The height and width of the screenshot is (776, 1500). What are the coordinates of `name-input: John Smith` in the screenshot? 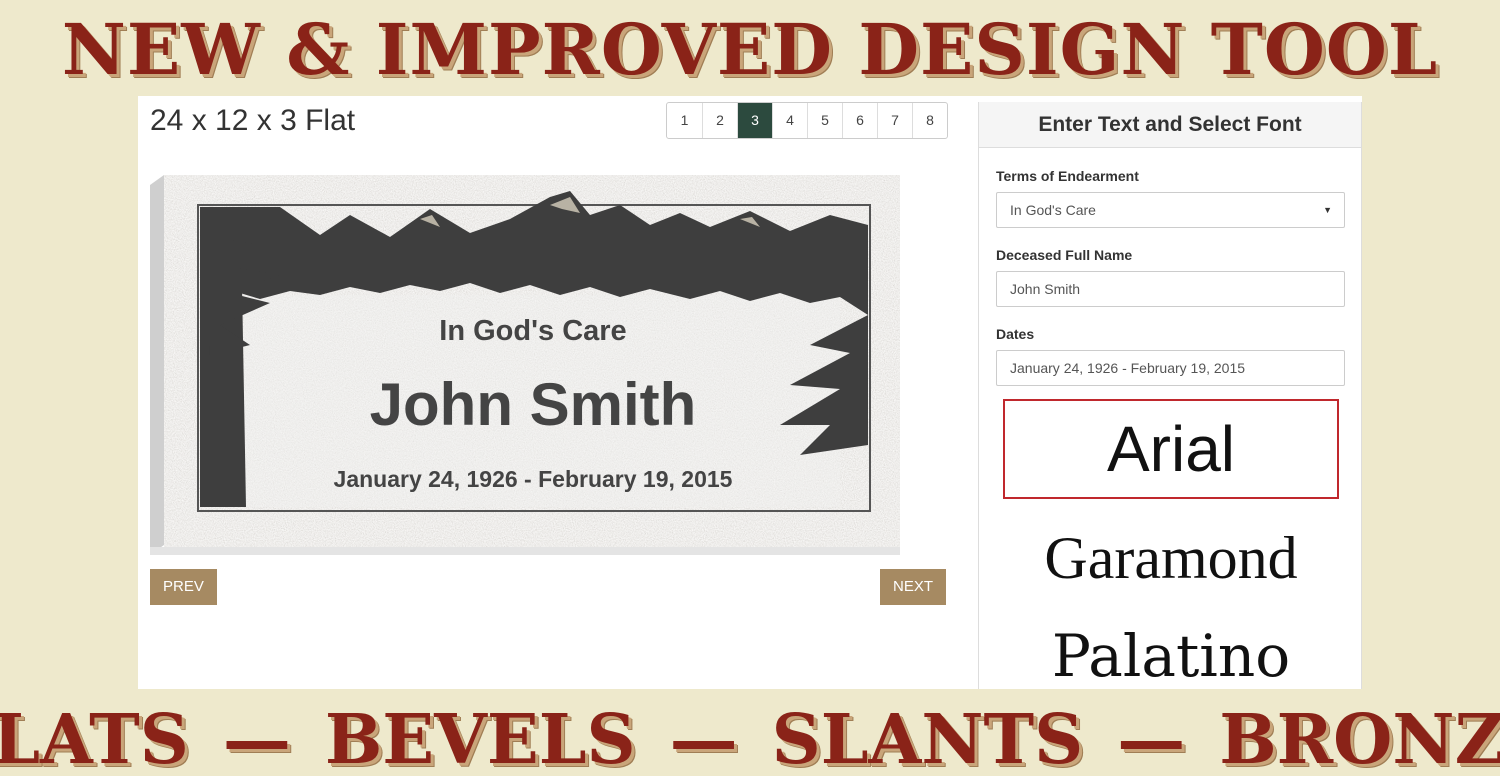 It's located at (1170, 289).